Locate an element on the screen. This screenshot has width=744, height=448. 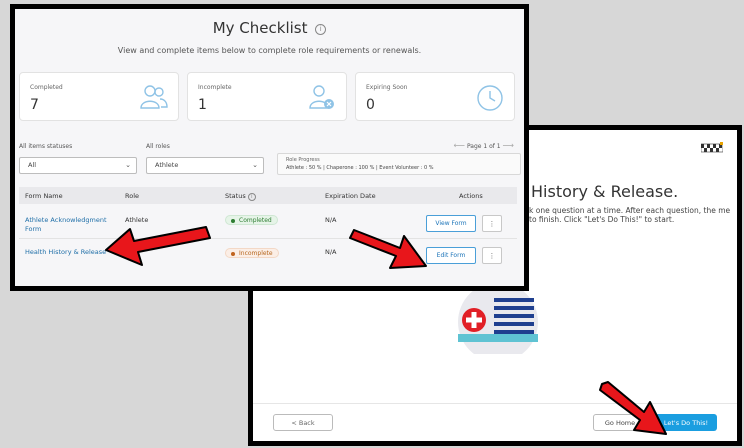
prev-page-icon: ⟵ is located at coordinates (459, 145).